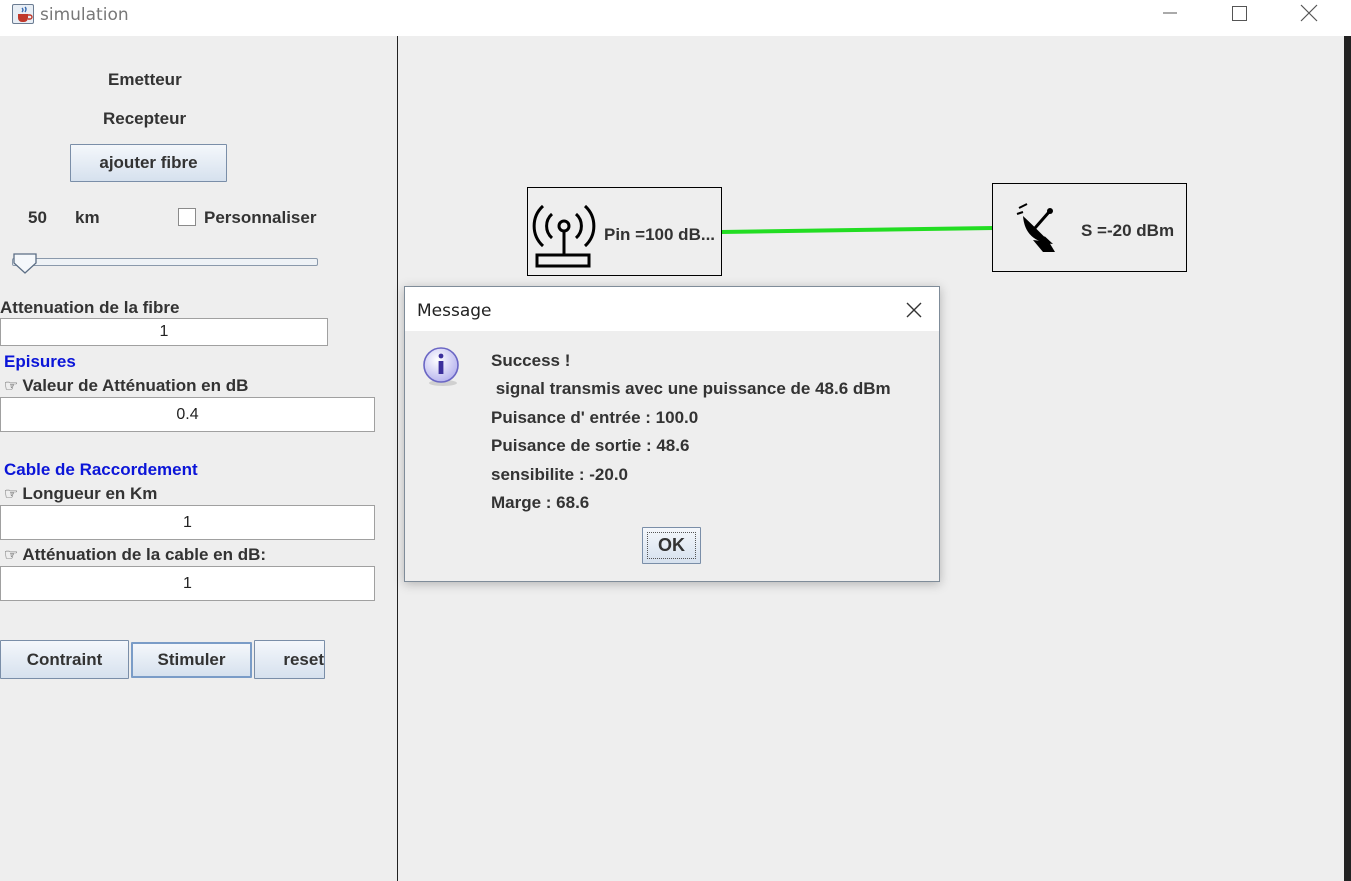  Describe the element at coordinates (672, 309) in the screenshot. I see `dialog-titlebar: Message` at that location.